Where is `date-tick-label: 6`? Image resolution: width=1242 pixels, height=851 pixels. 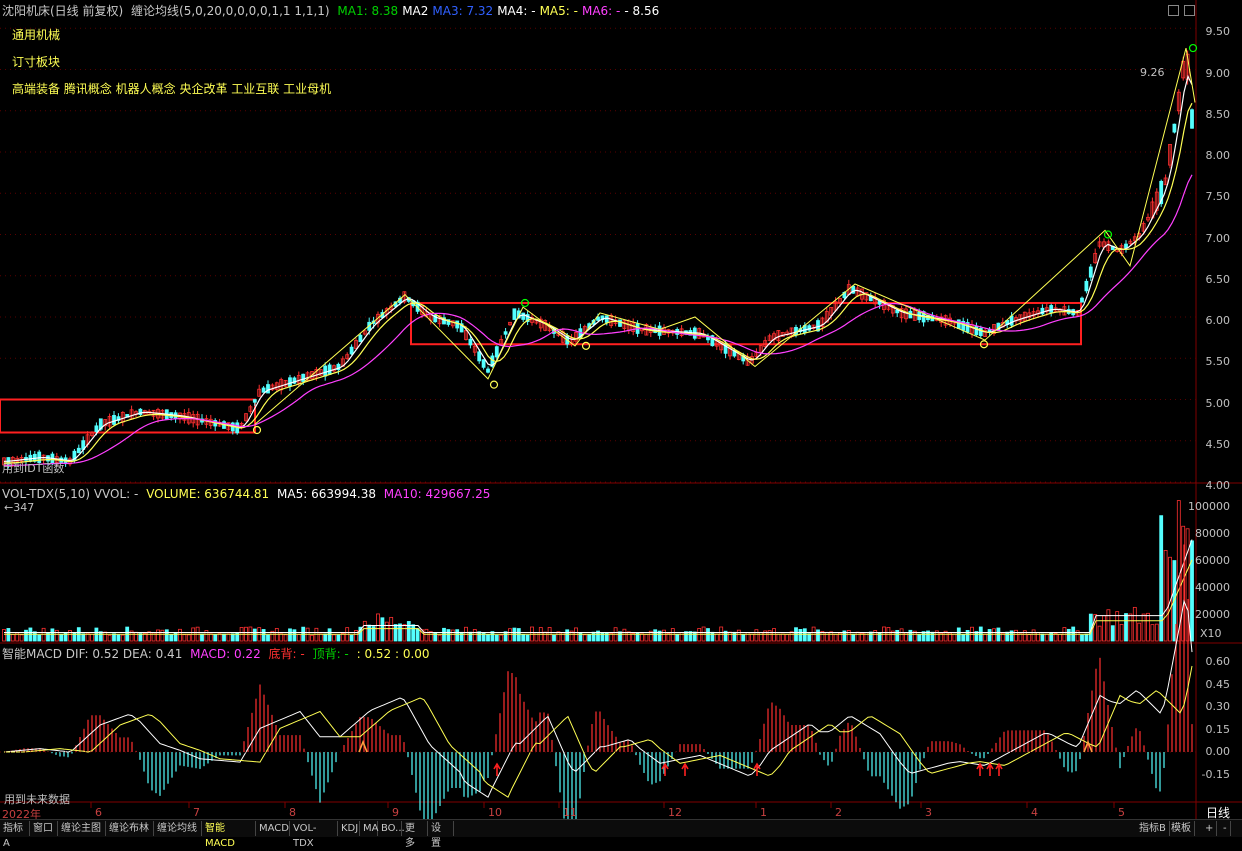 date-tick-label: 6 is located at coordinates (98, 812).